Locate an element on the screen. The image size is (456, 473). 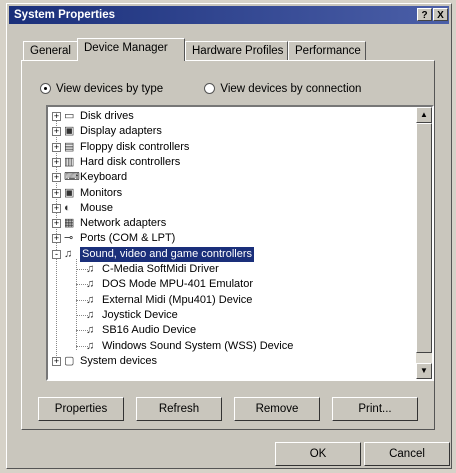
device-label: Display adapters is located at coordinates (121, 131).